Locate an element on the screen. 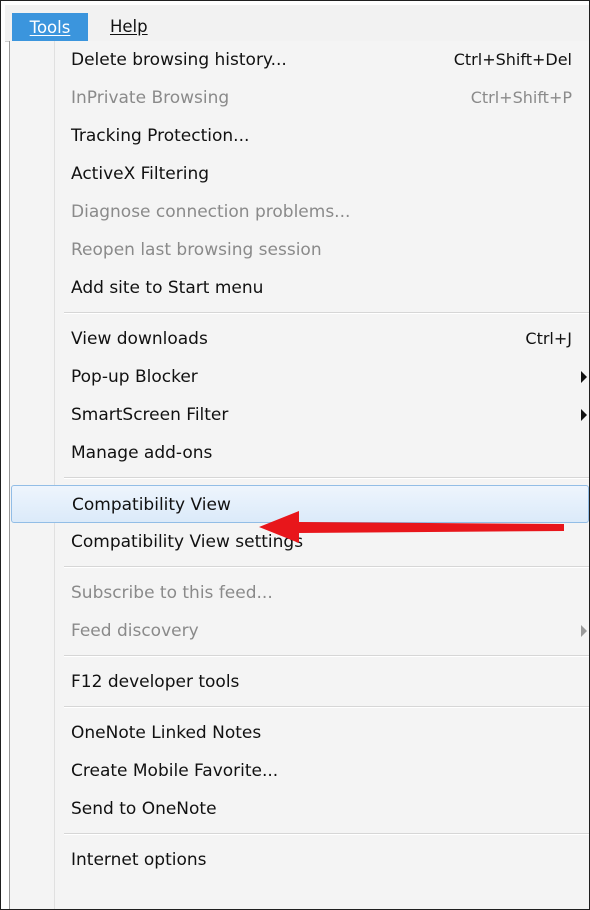  help-menu: Help is located at coordinates (129, 27).